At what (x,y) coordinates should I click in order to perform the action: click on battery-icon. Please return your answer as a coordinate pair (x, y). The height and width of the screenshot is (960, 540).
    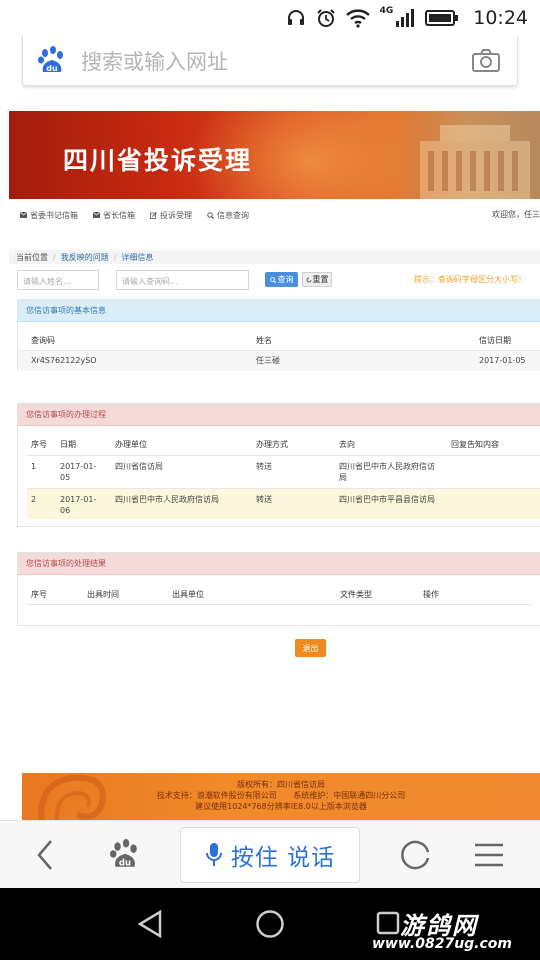
    Looking at the image, I should click on (442, 18).